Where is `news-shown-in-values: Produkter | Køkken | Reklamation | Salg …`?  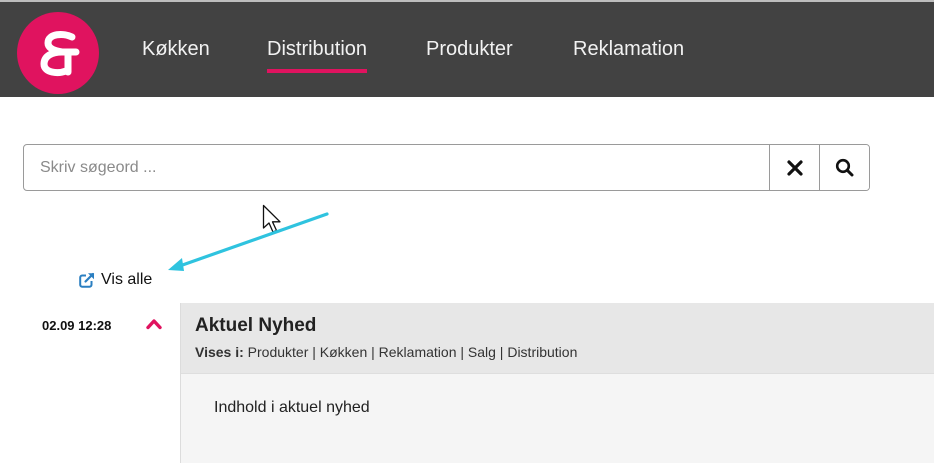
news-shown-in-values: Produkter | Køkken | Reklamation | Salg … is located at coordinates (412, 352).